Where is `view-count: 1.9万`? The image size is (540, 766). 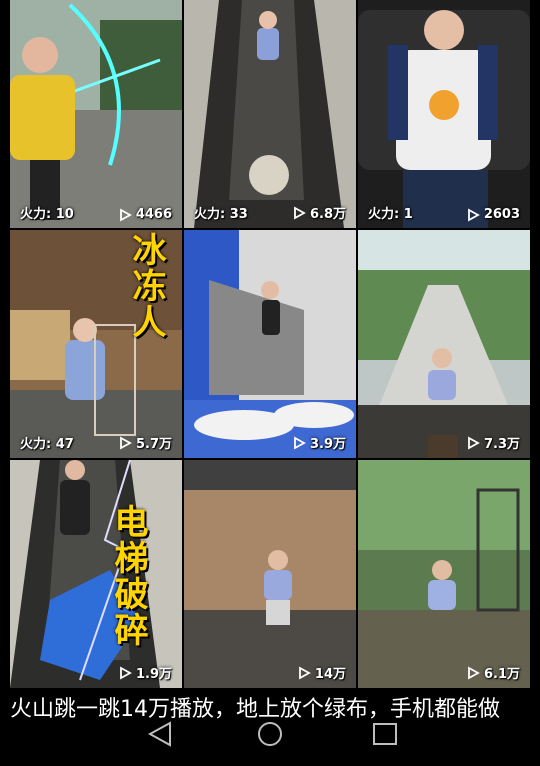 view-count: 1.9万 is located at coordinates (145, 672).